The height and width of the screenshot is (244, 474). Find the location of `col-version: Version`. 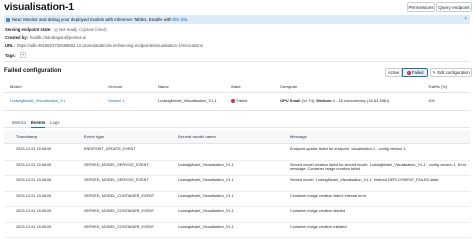

col-version: Version is located at coordinates (115, 86).